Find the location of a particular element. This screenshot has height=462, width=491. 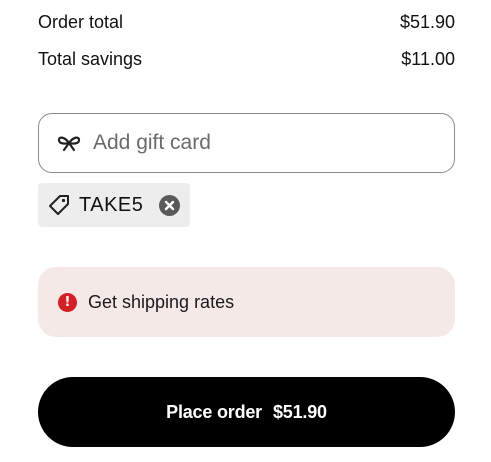

order-total-label: Order total is located at coordinates (81, 21).